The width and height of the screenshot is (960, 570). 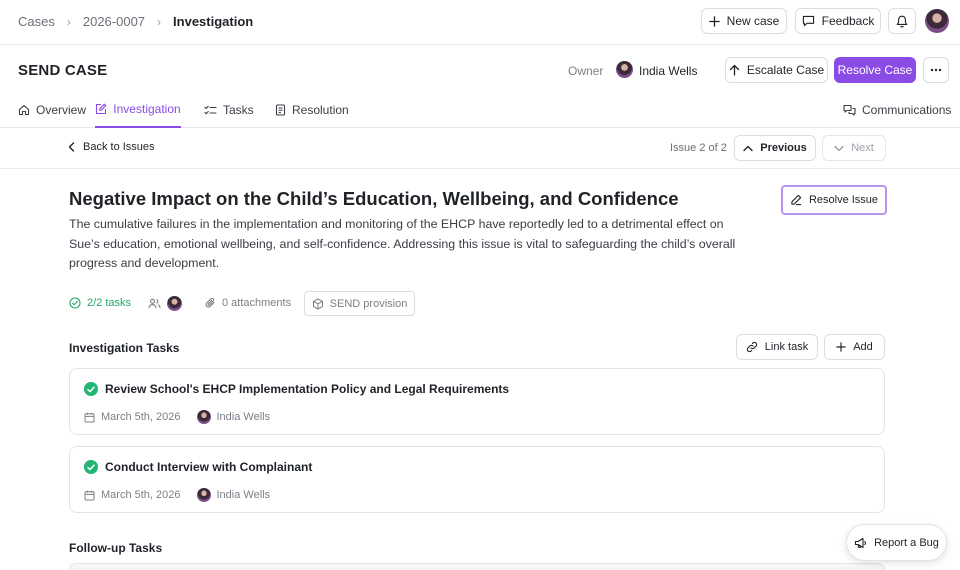 What do you see at coordinates (165, 303) in the screenshot?
I see `issue-assignees` at bounding box center [165, 303].